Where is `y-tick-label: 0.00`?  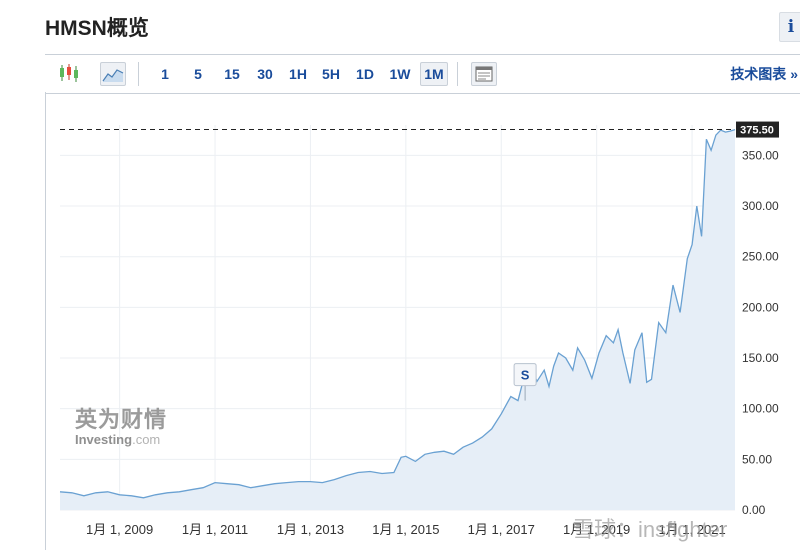 y-tick-label: 0.00 is located at coordinates (754, 510).